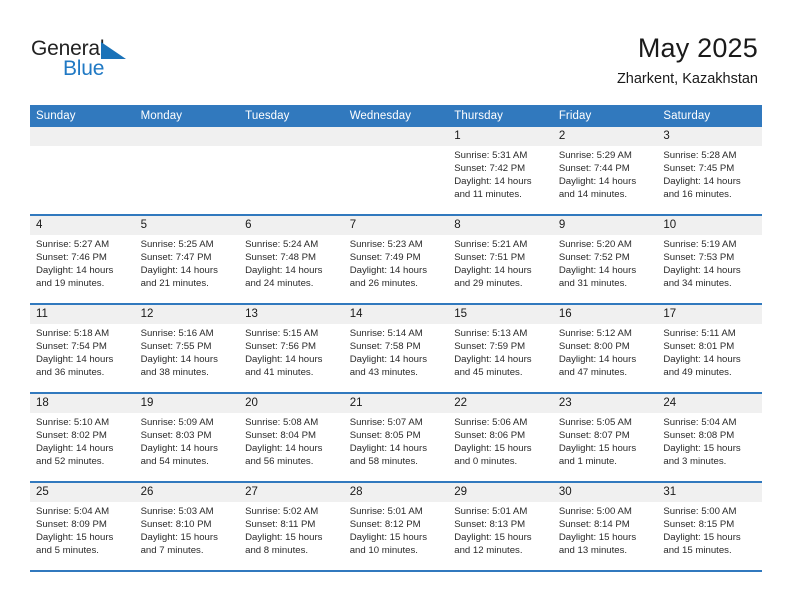 The image size is (792, 612). Describe the element at coordinates (500, 314) in the screenshot. I see `day-number: 15` at that location.